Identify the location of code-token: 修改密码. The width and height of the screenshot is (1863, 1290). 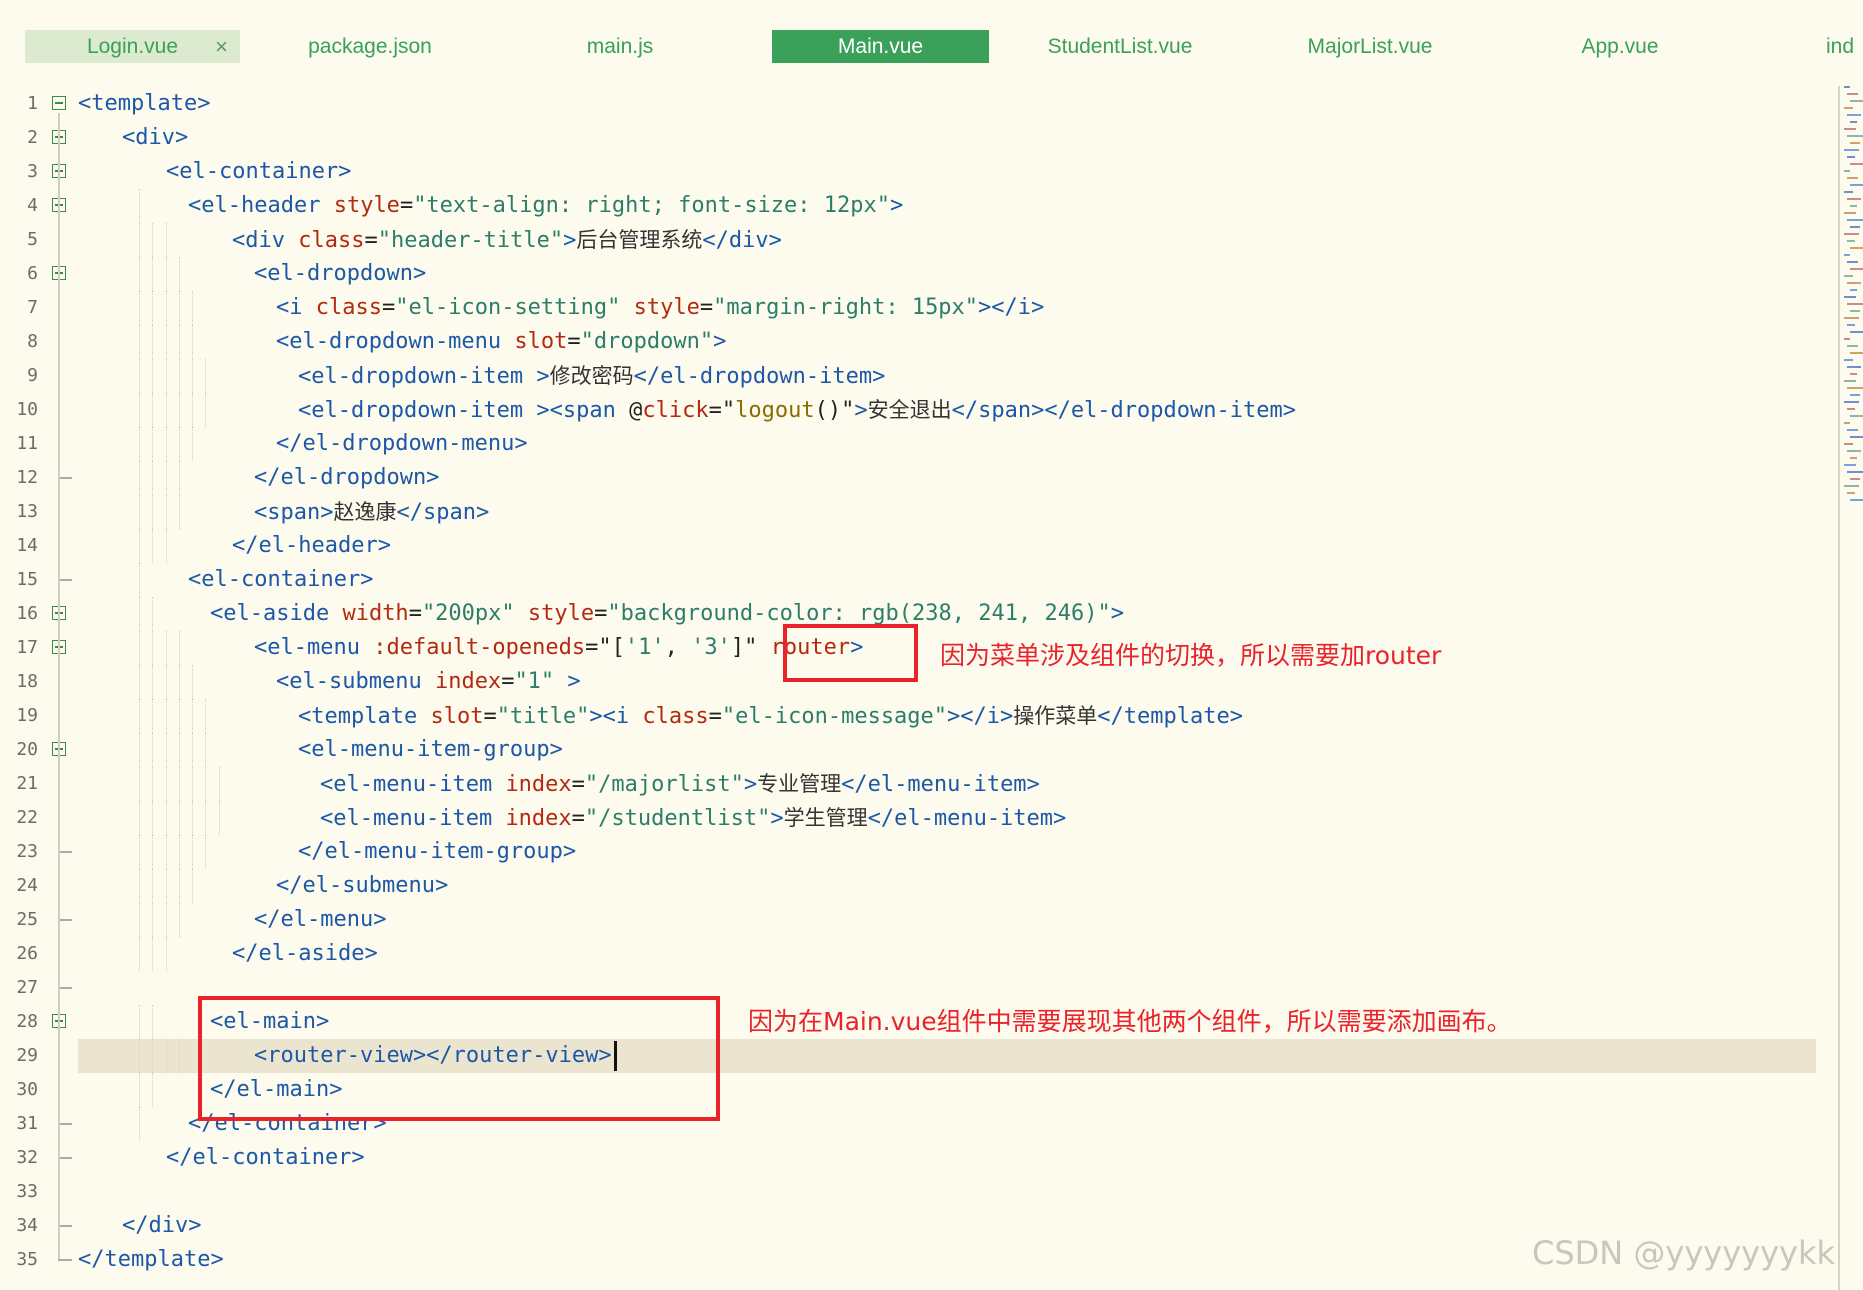
(591, 376).